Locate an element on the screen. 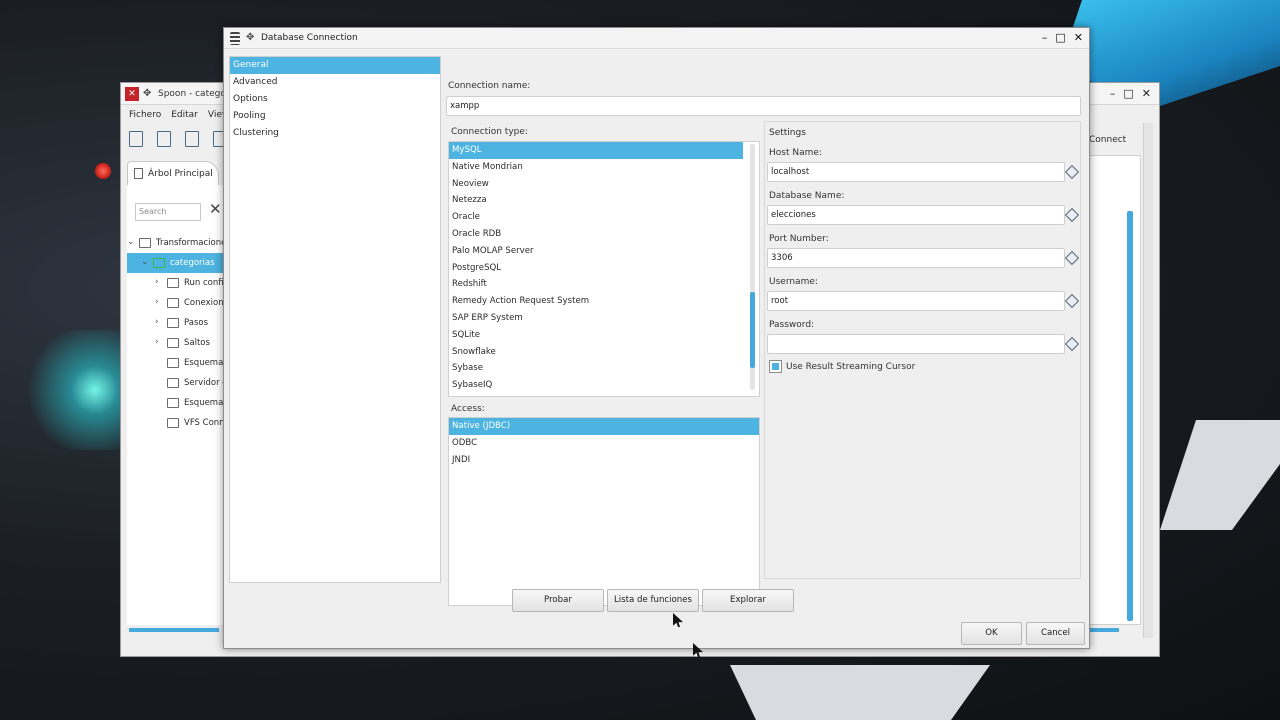  use-result-streaming-label: Use Result Streaming Cursor is located at coordinates (851, 367).